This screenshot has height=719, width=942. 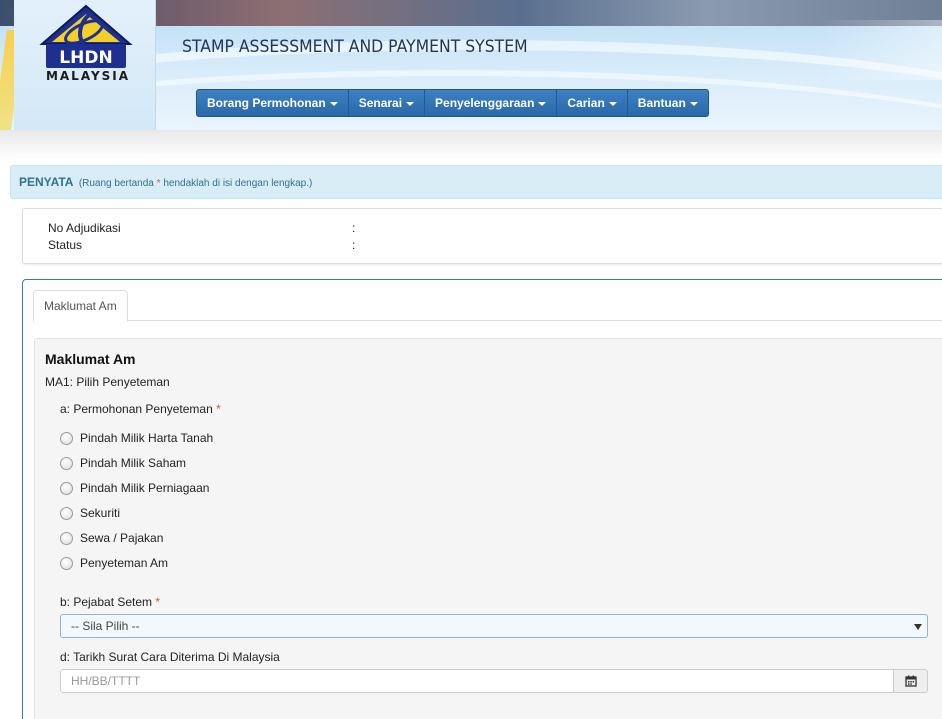 I want to click on date-input: HH/BB/TTTT, so click(x=477, y=681).